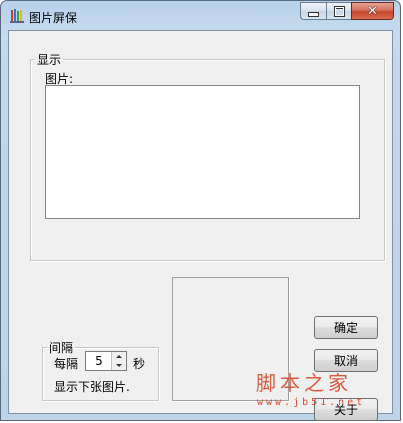 Image resolution: width=403 pixels, height=423 pixels. Describe the element at coordinates (53, 18) in the screenshot. I see `window-title: 图片屏保` at that location.